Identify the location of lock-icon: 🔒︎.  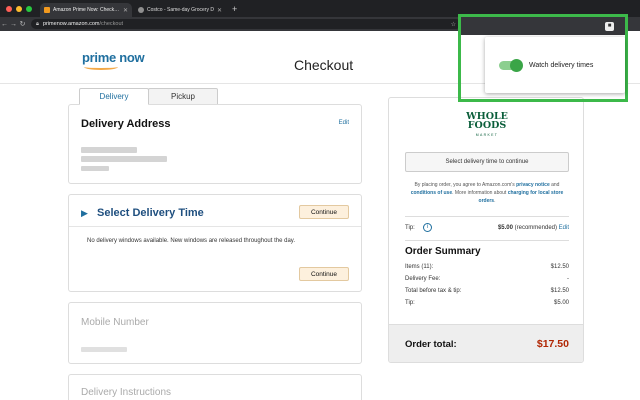
(37, 23).